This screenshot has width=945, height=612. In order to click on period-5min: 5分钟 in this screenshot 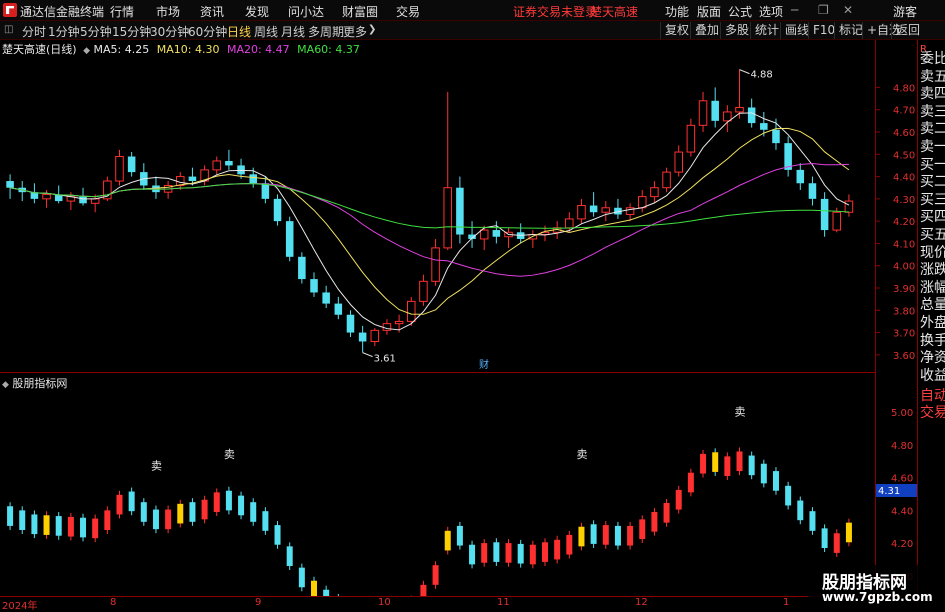, I will do `click(96, 31)`.